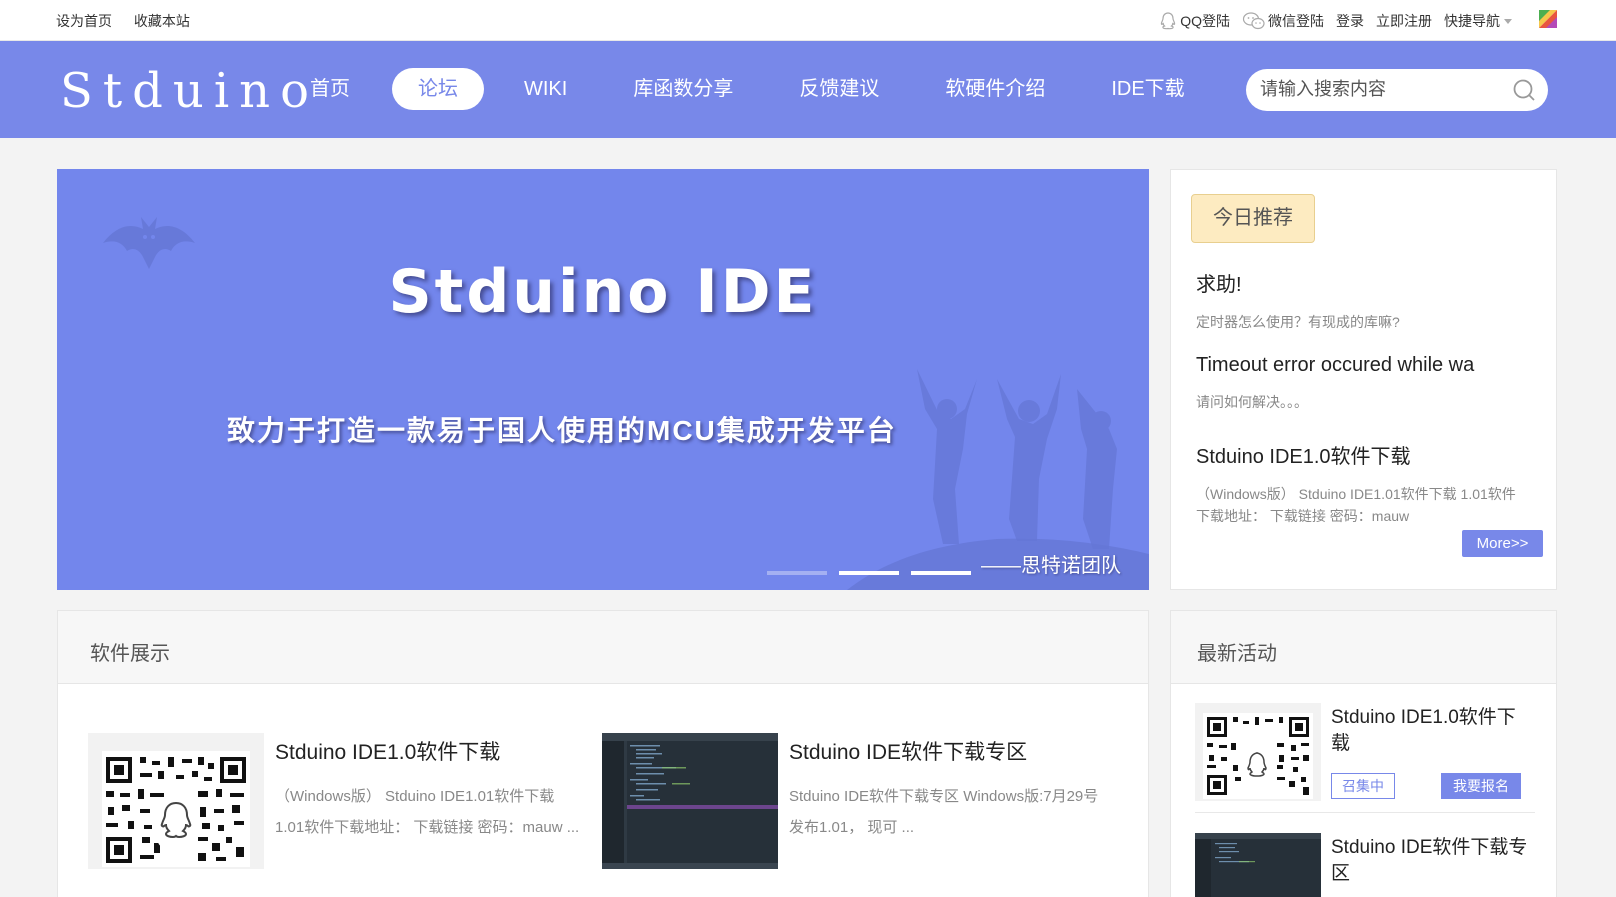 This screenshot has width=1616, height=897. Describe the element at coordinates (331, 89) in the screenshot. I see `nav-home: 首页` at that location.